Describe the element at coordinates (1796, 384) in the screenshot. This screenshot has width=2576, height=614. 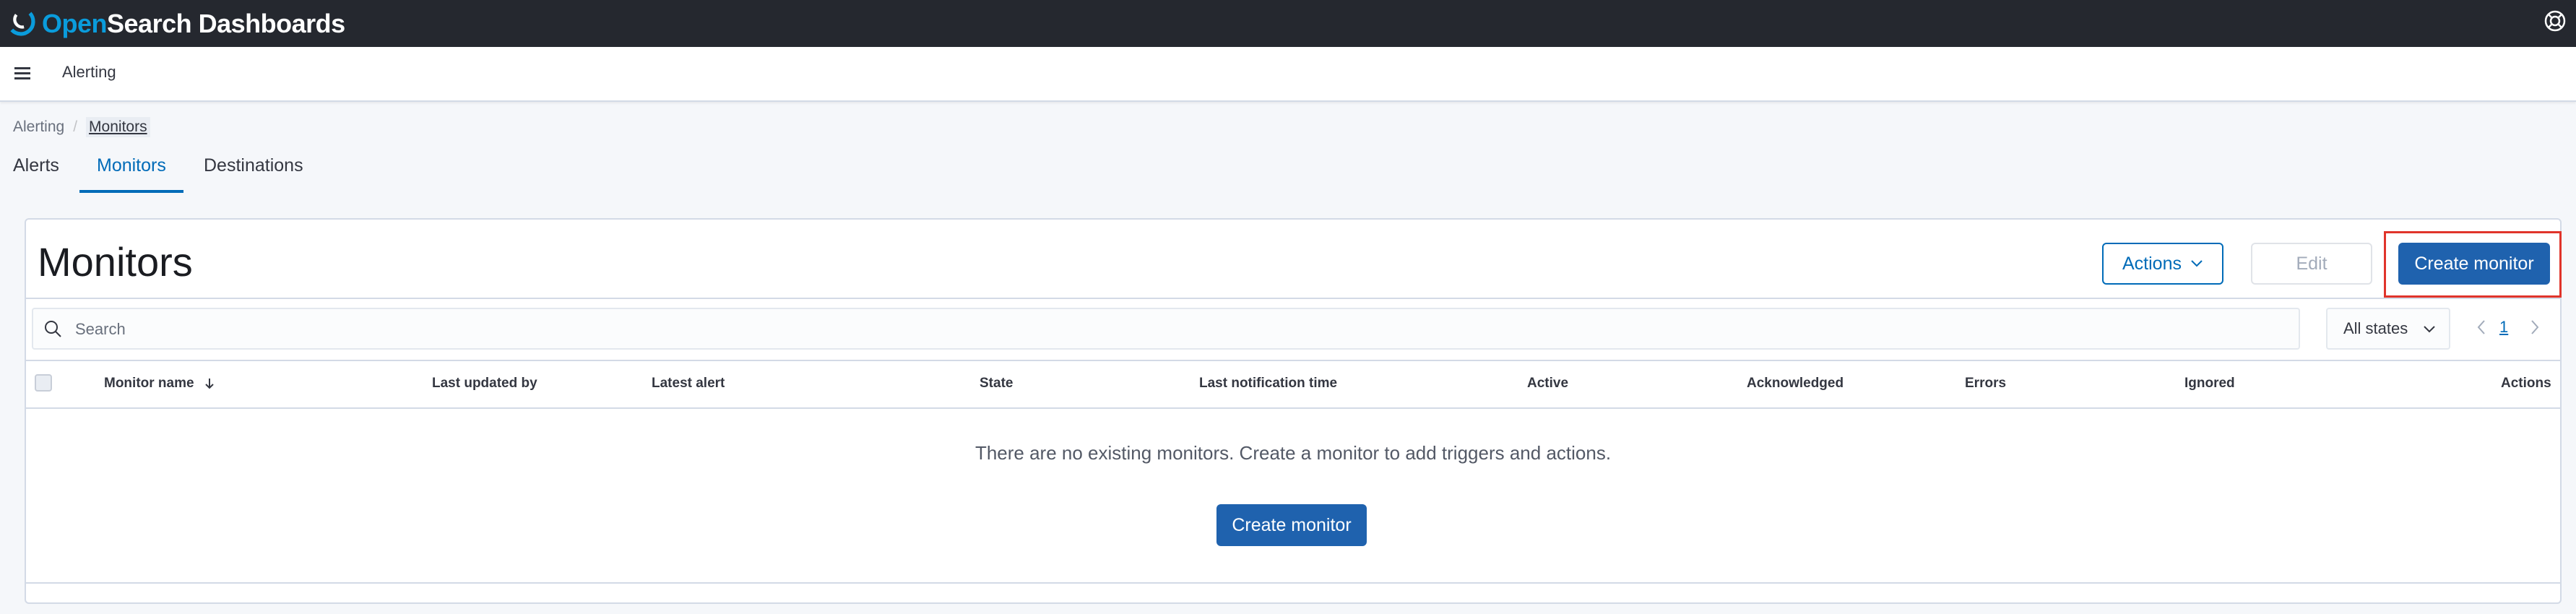
I see `column-acknowledged: Acknowledged` at that location.